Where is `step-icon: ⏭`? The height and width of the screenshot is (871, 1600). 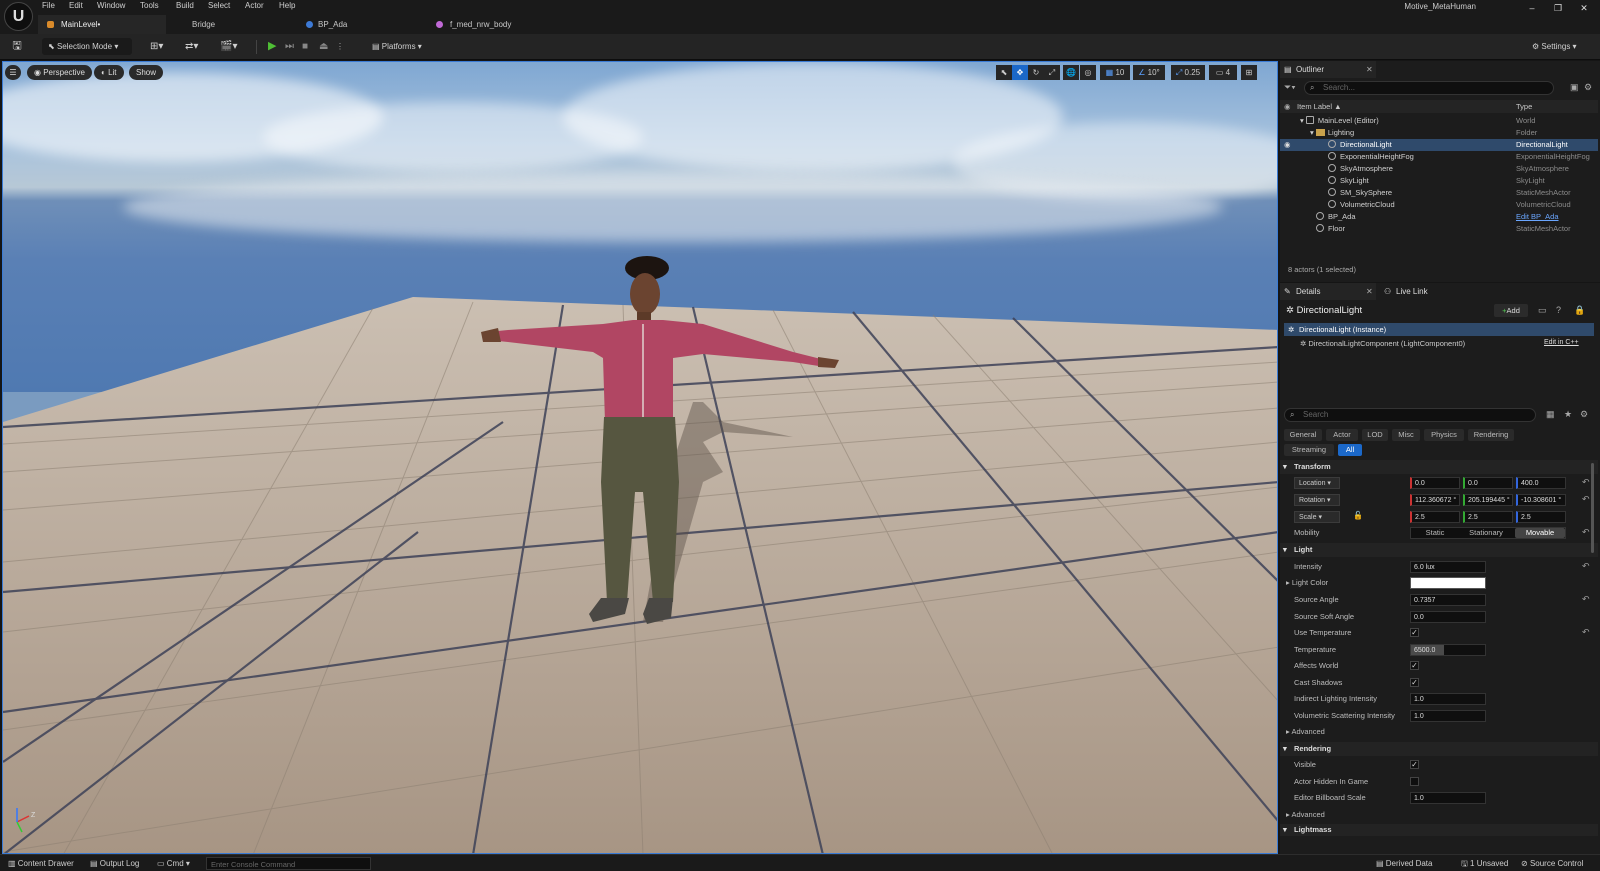
step-icon: ⏭ is located at coordinates (291, 46).